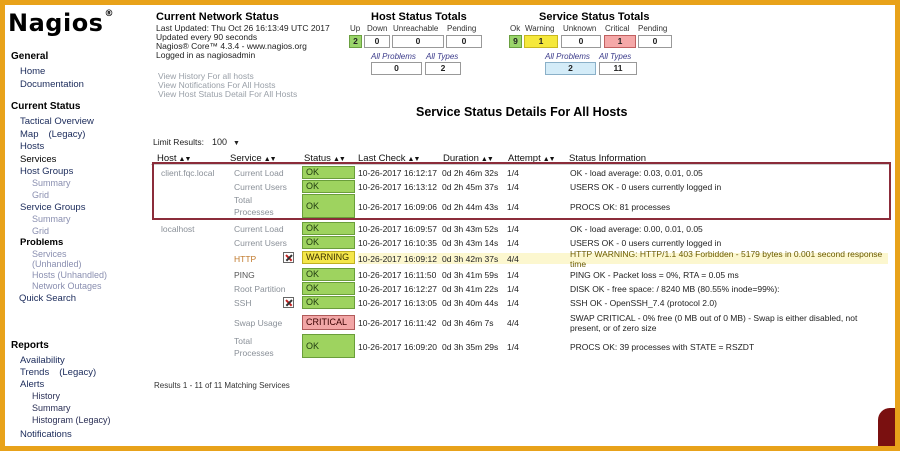 The image size is (900, 451). I want to click on page-title: Service Status Details For All Hosts, so click(522, 112).